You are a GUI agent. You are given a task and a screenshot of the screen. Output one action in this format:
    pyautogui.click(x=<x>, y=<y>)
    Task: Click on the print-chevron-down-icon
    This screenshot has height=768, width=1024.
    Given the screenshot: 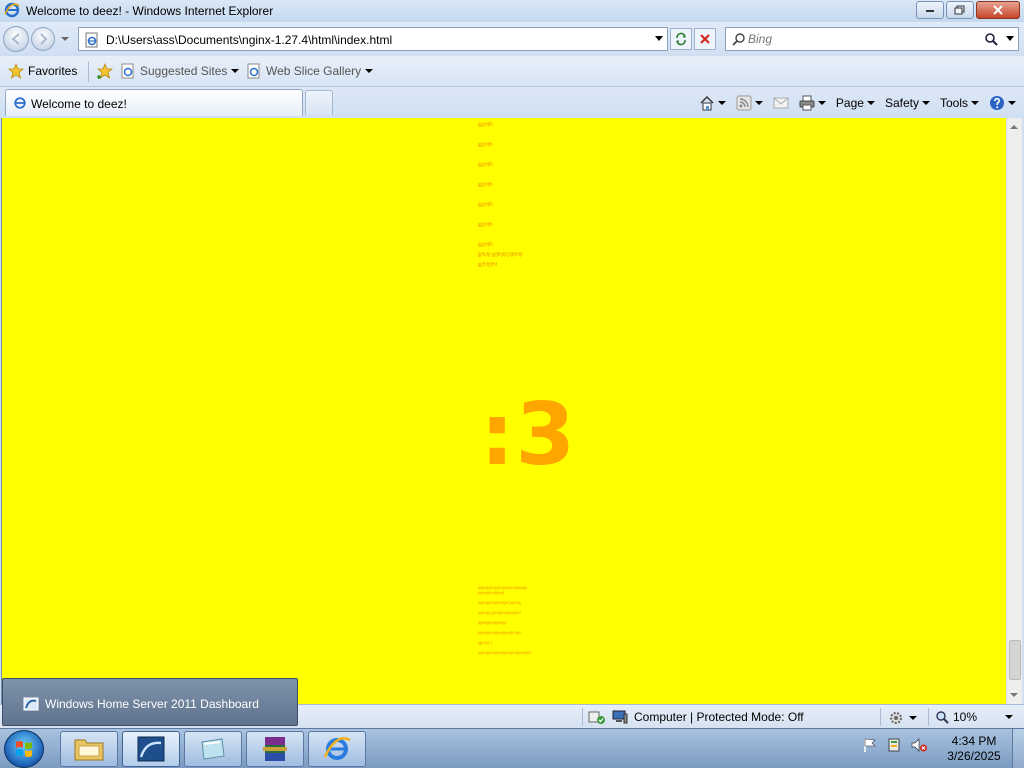 What is the action you would take?
    pyautogui.click(x=821, y=103)
    